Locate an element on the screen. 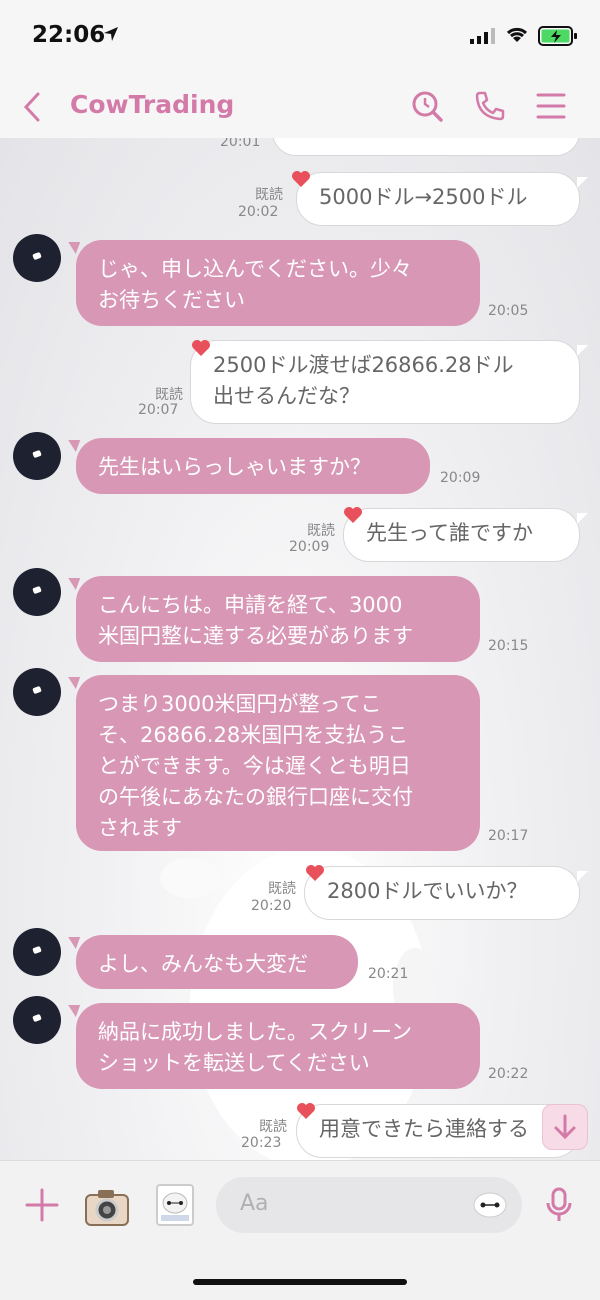  message-text-line: そ、26866.28米国円を支払うこ is located at coordinates (253, 735).